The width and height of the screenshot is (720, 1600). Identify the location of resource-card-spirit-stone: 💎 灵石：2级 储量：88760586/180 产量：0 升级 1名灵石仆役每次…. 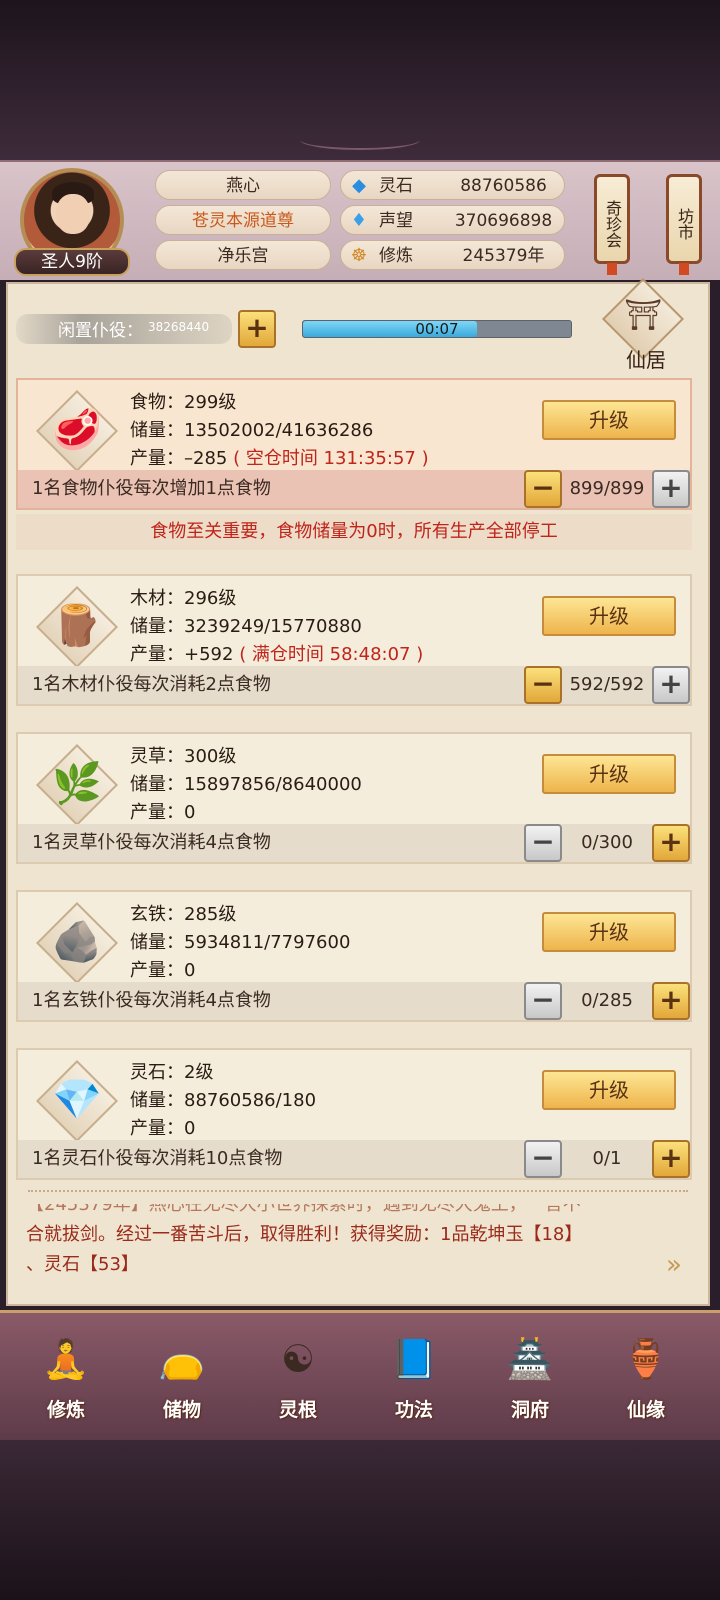
(354, 1114).